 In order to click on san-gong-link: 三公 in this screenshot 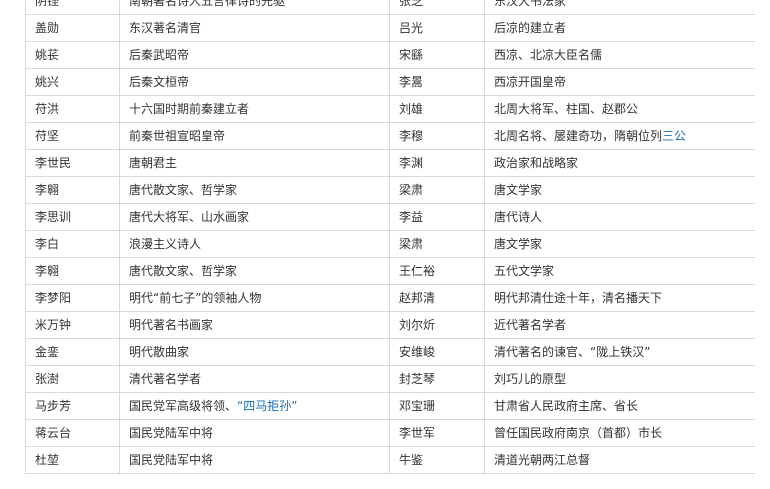, I will do `click(674, 136)`.